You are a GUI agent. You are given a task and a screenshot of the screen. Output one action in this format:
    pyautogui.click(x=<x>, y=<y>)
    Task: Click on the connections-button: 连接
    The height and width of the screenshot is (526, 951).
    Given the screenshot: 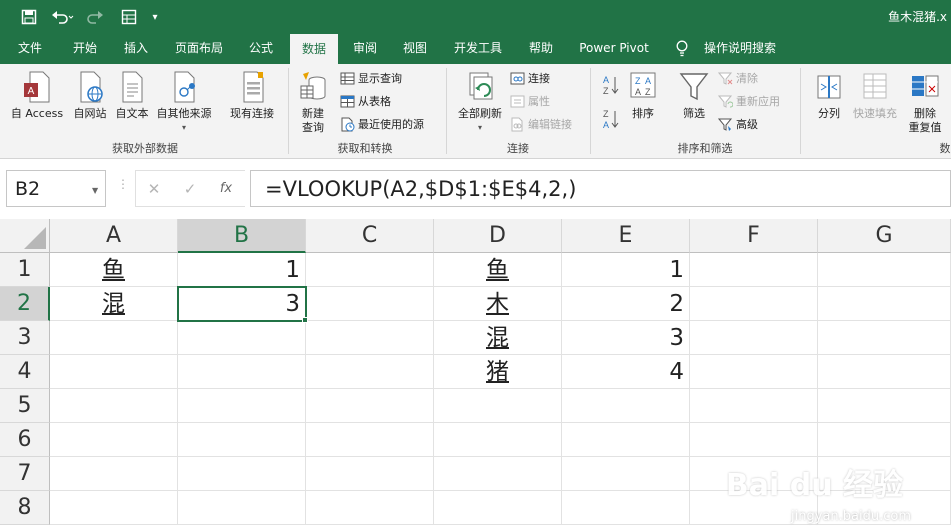 What is the action you would take?
    pyautogui.click(x=530, y=78)
    